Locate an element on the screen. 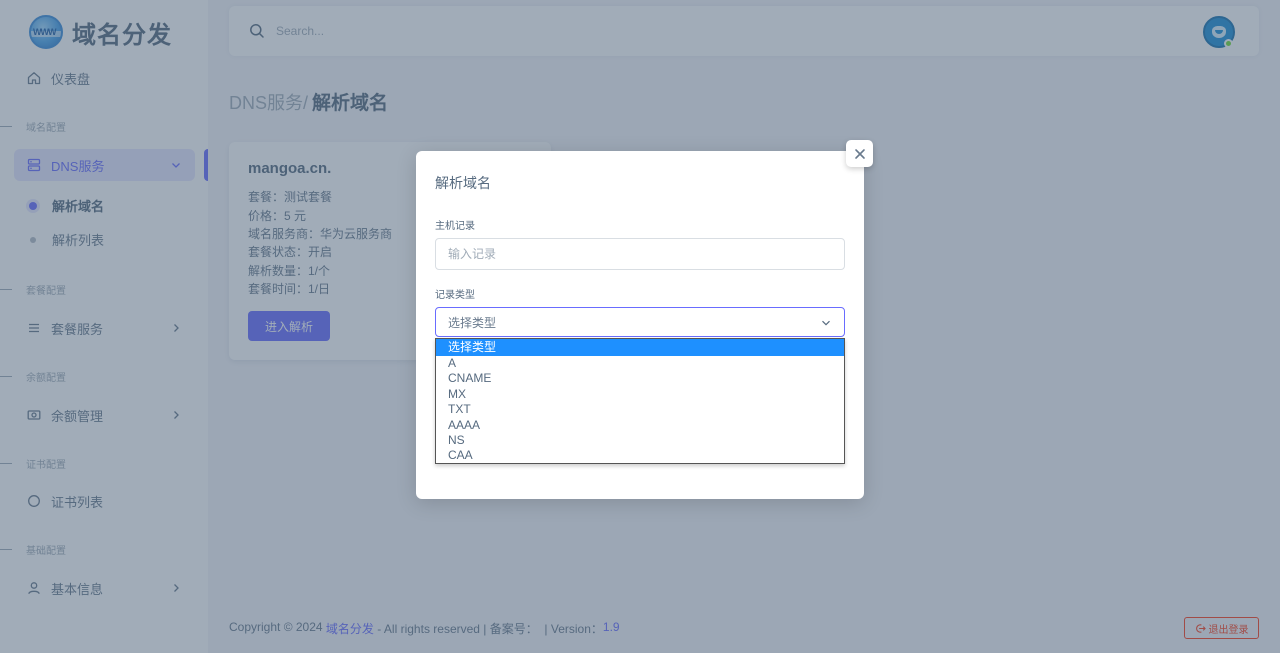  modal-title: 解析域名 is located at coordinates (463, 183).